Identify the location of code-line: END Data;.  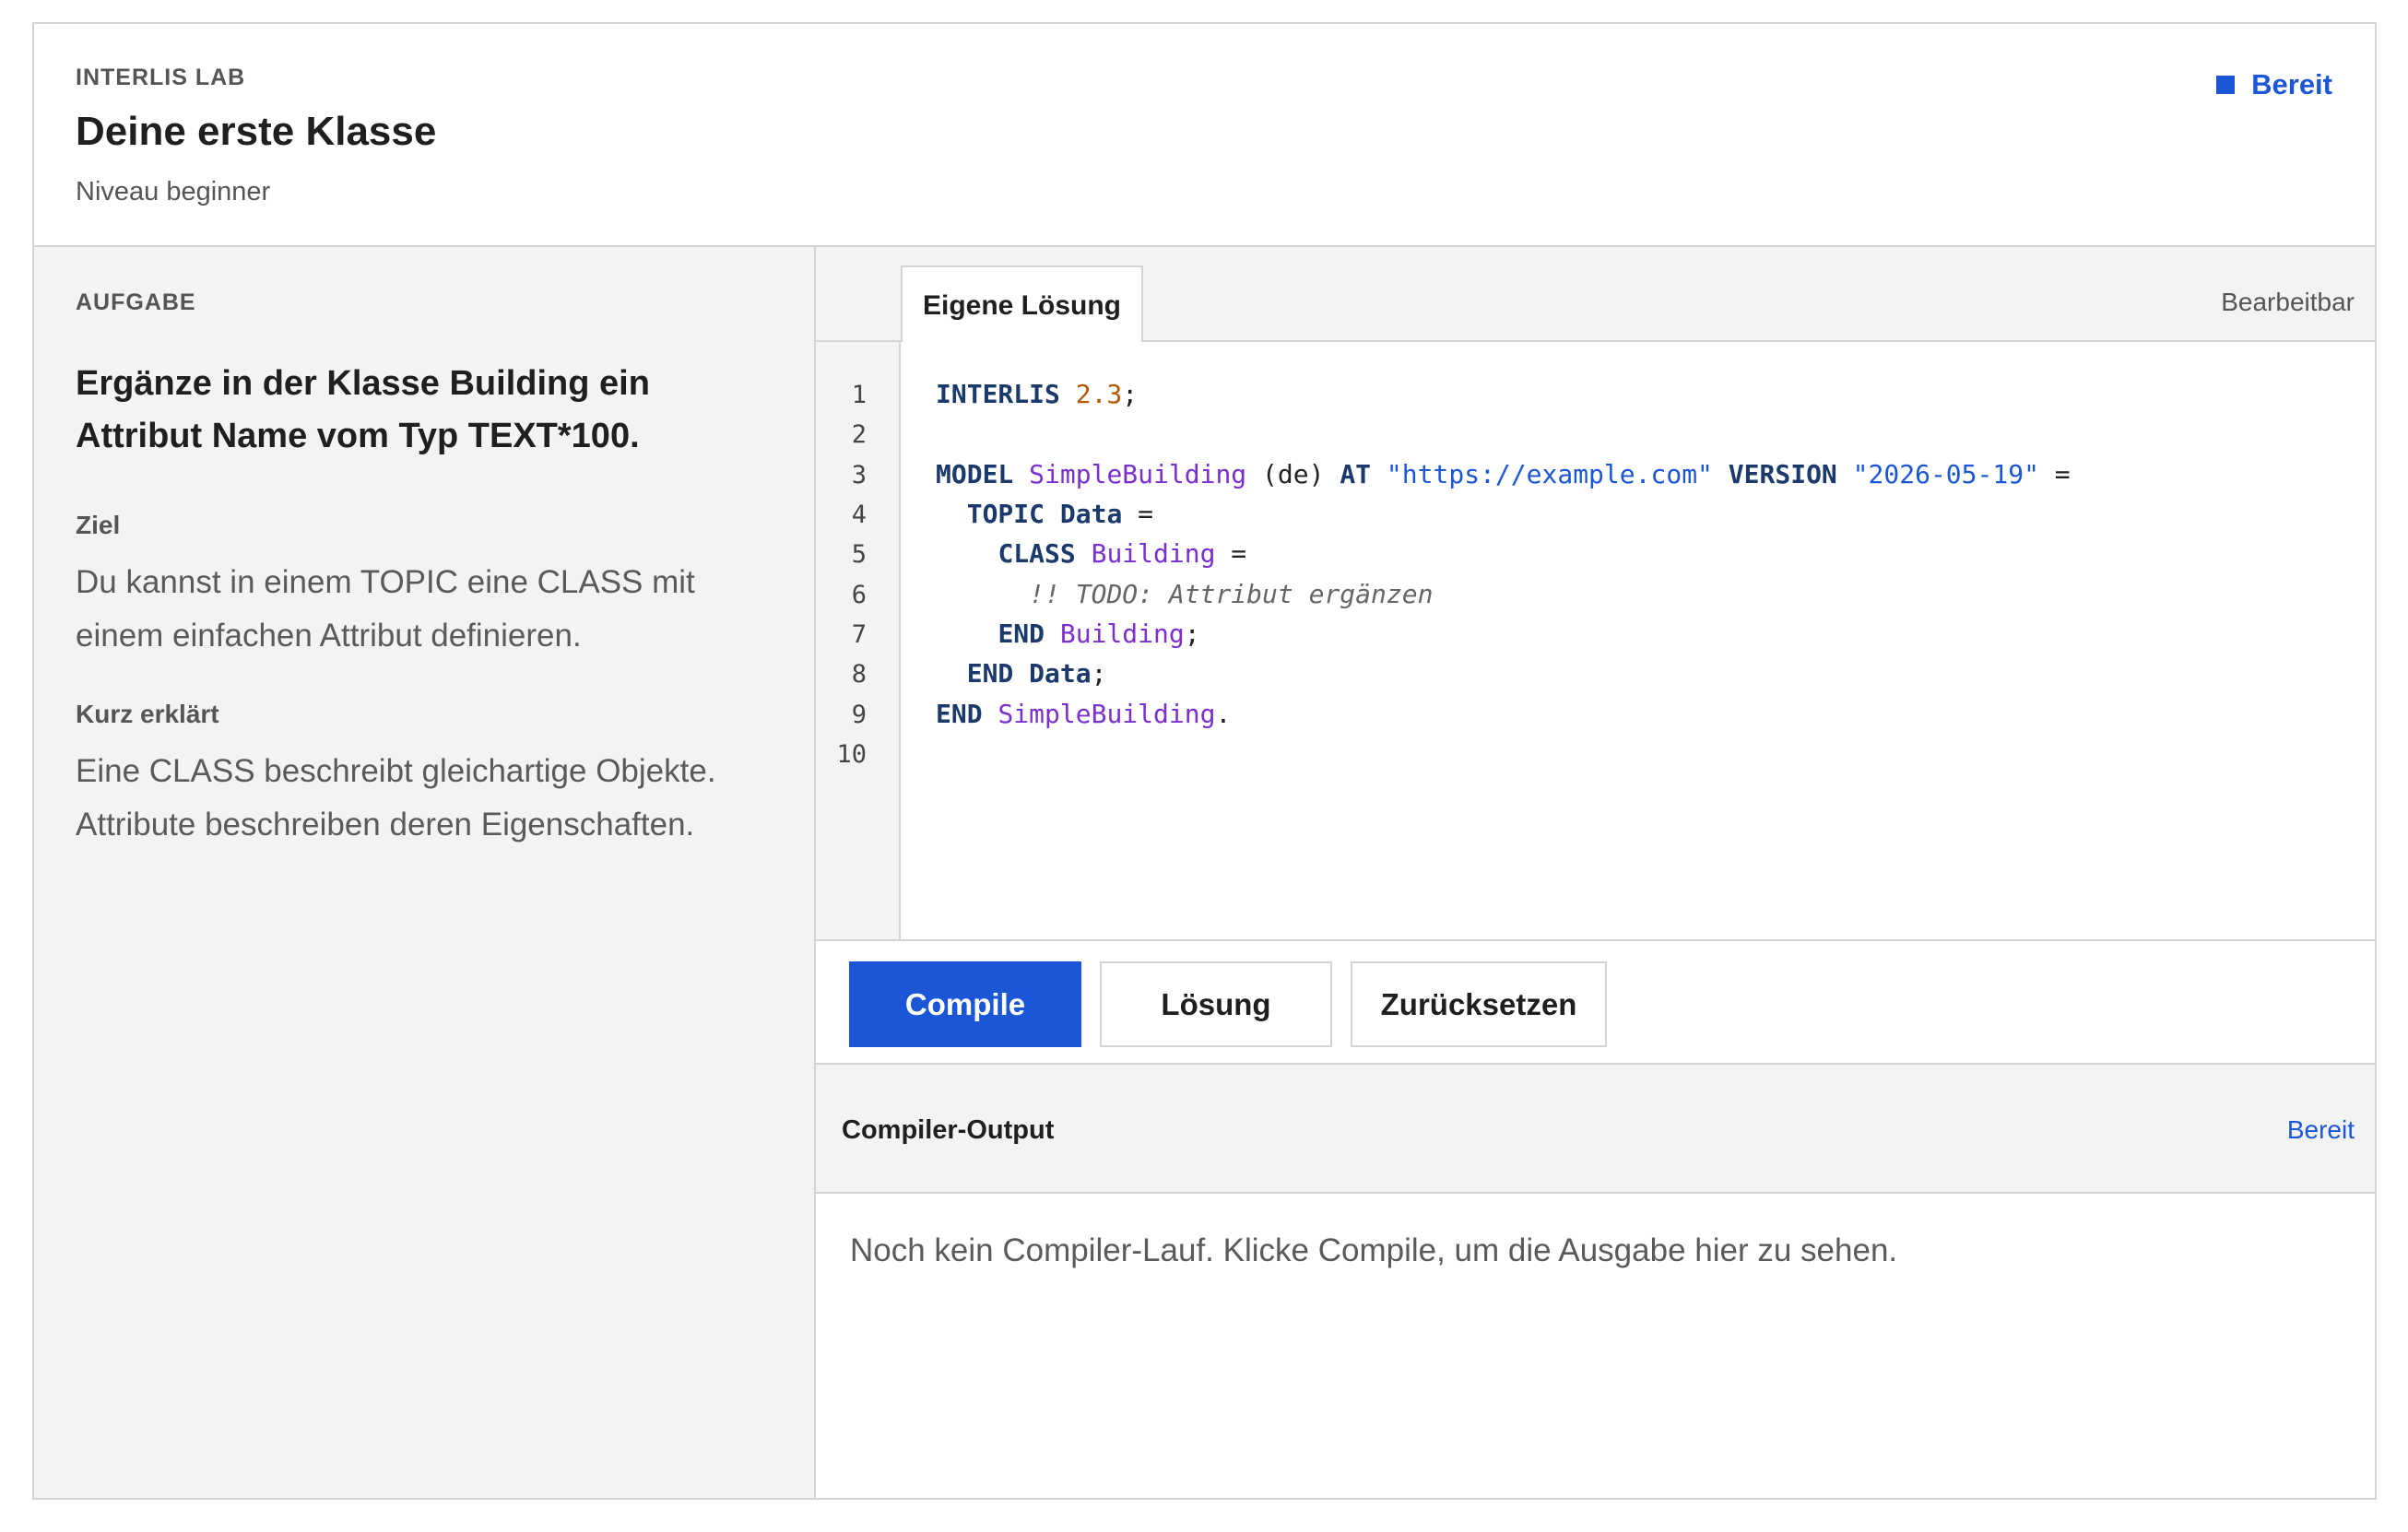
(1036, 673).